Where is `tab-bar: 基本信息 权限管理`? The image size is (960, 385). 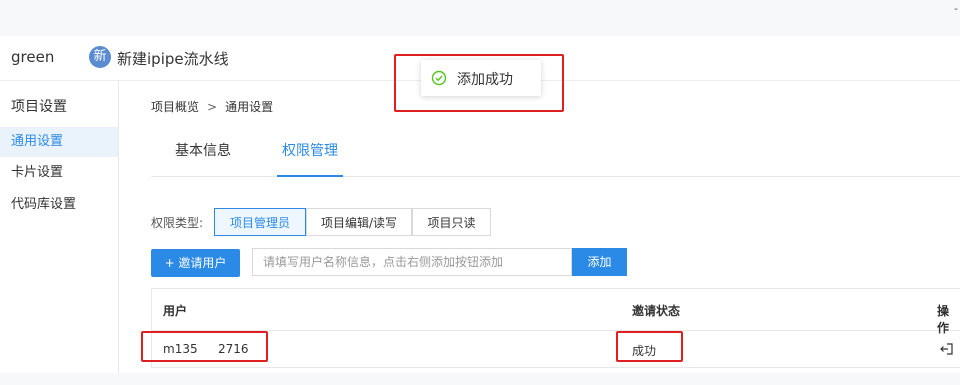 tab-bar: 基本信息 权限管理 is located at coordinates (555, 154).